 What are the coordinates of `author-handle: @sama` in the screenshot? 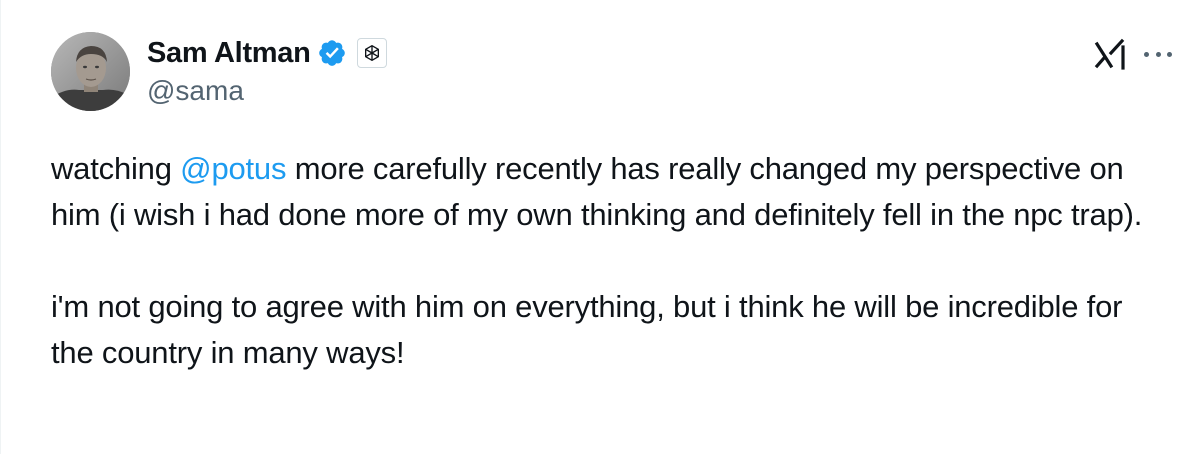 It's located at (195, 91).